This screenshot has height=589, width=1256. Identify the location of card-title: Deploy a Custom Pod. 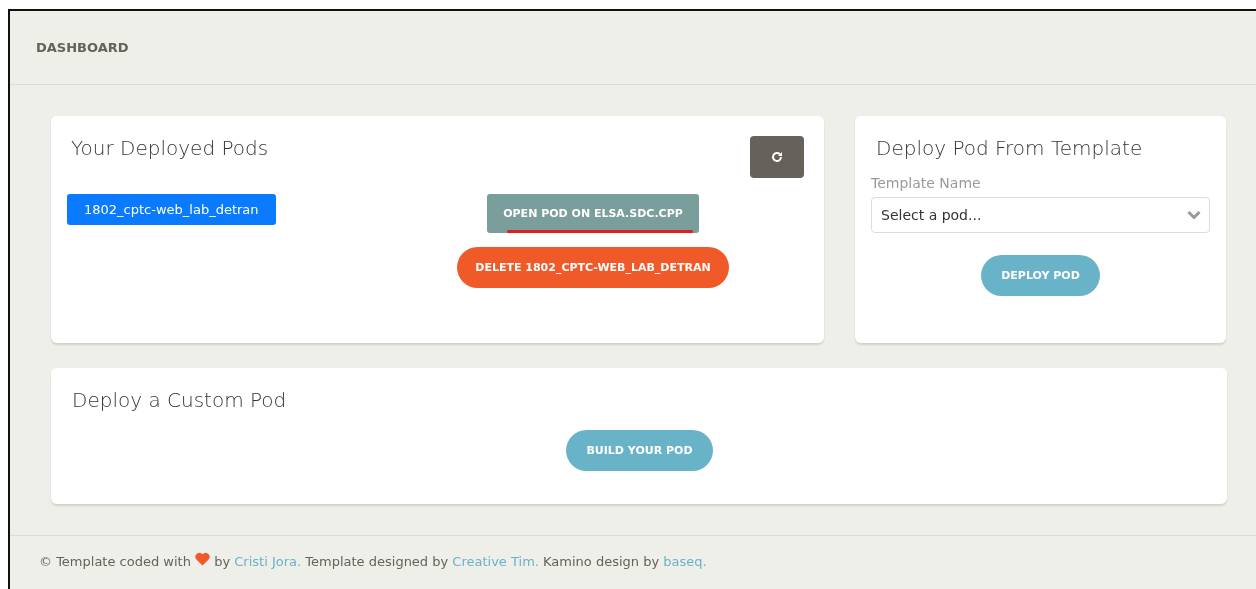
(180, 400).